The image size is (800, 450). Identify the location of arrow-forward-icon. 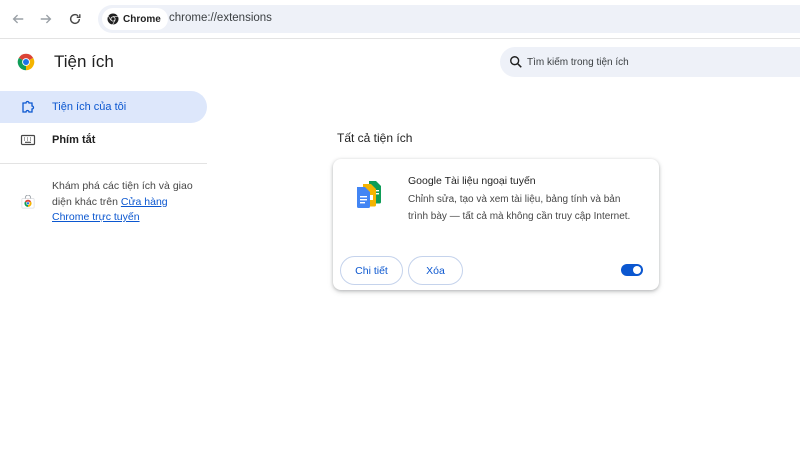
(46, 19).